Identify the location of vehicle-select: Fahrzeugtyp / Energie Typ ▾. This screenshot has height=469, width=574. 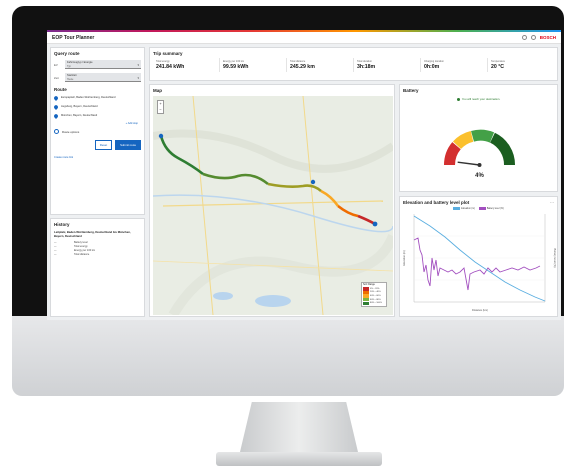
(103, 64).